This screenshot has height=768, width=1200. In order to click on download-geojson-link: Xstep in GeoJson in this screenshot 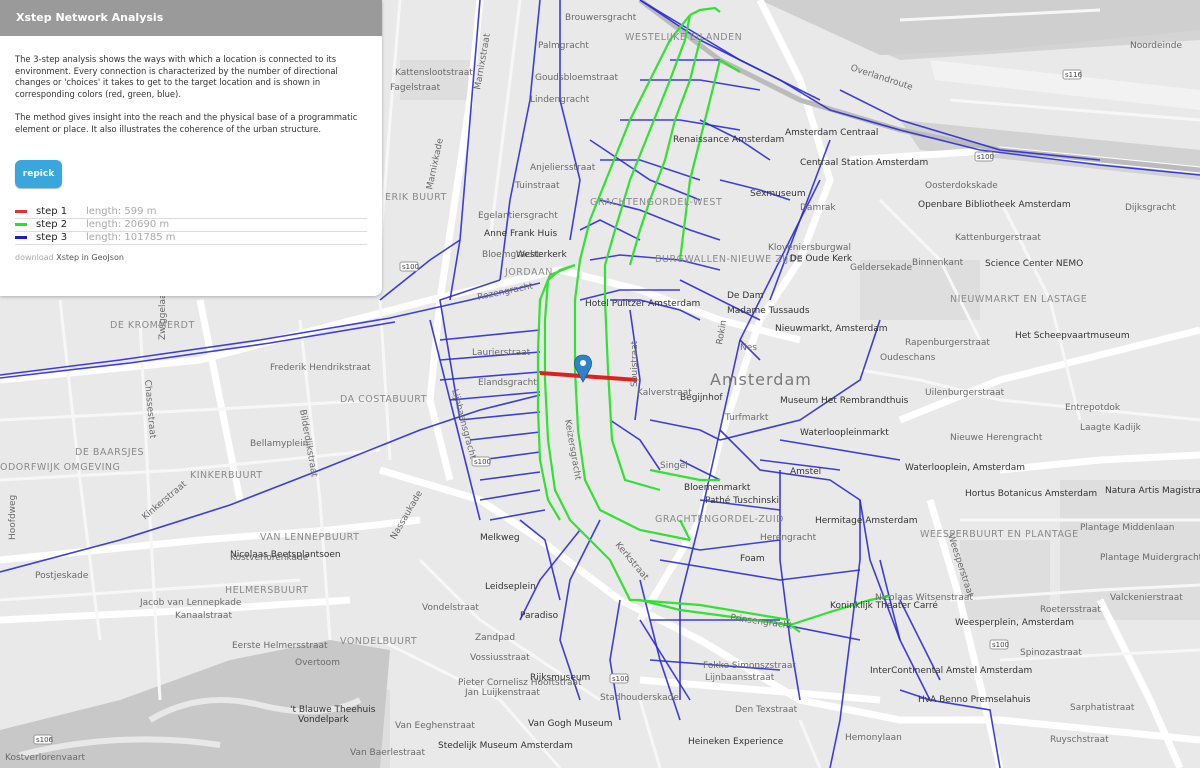, I will do `click(90, 257)`.